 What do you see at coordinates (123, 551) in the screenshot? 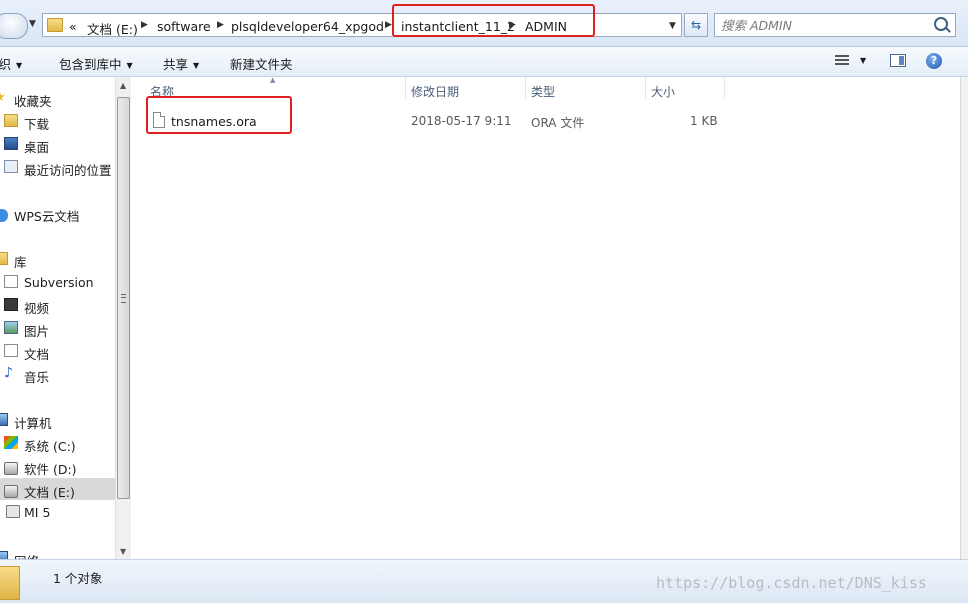
I see `scroll-down-arrow-icon: ▼` at bounding box center [123, 551].